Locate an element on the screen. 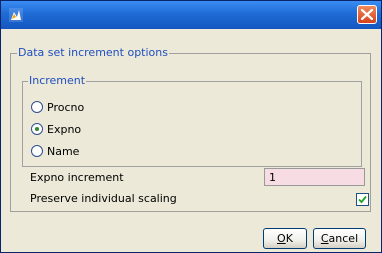 The width and height of the screenshot is (382, 253). radio-name: Name is located at coordinates (55, 151).